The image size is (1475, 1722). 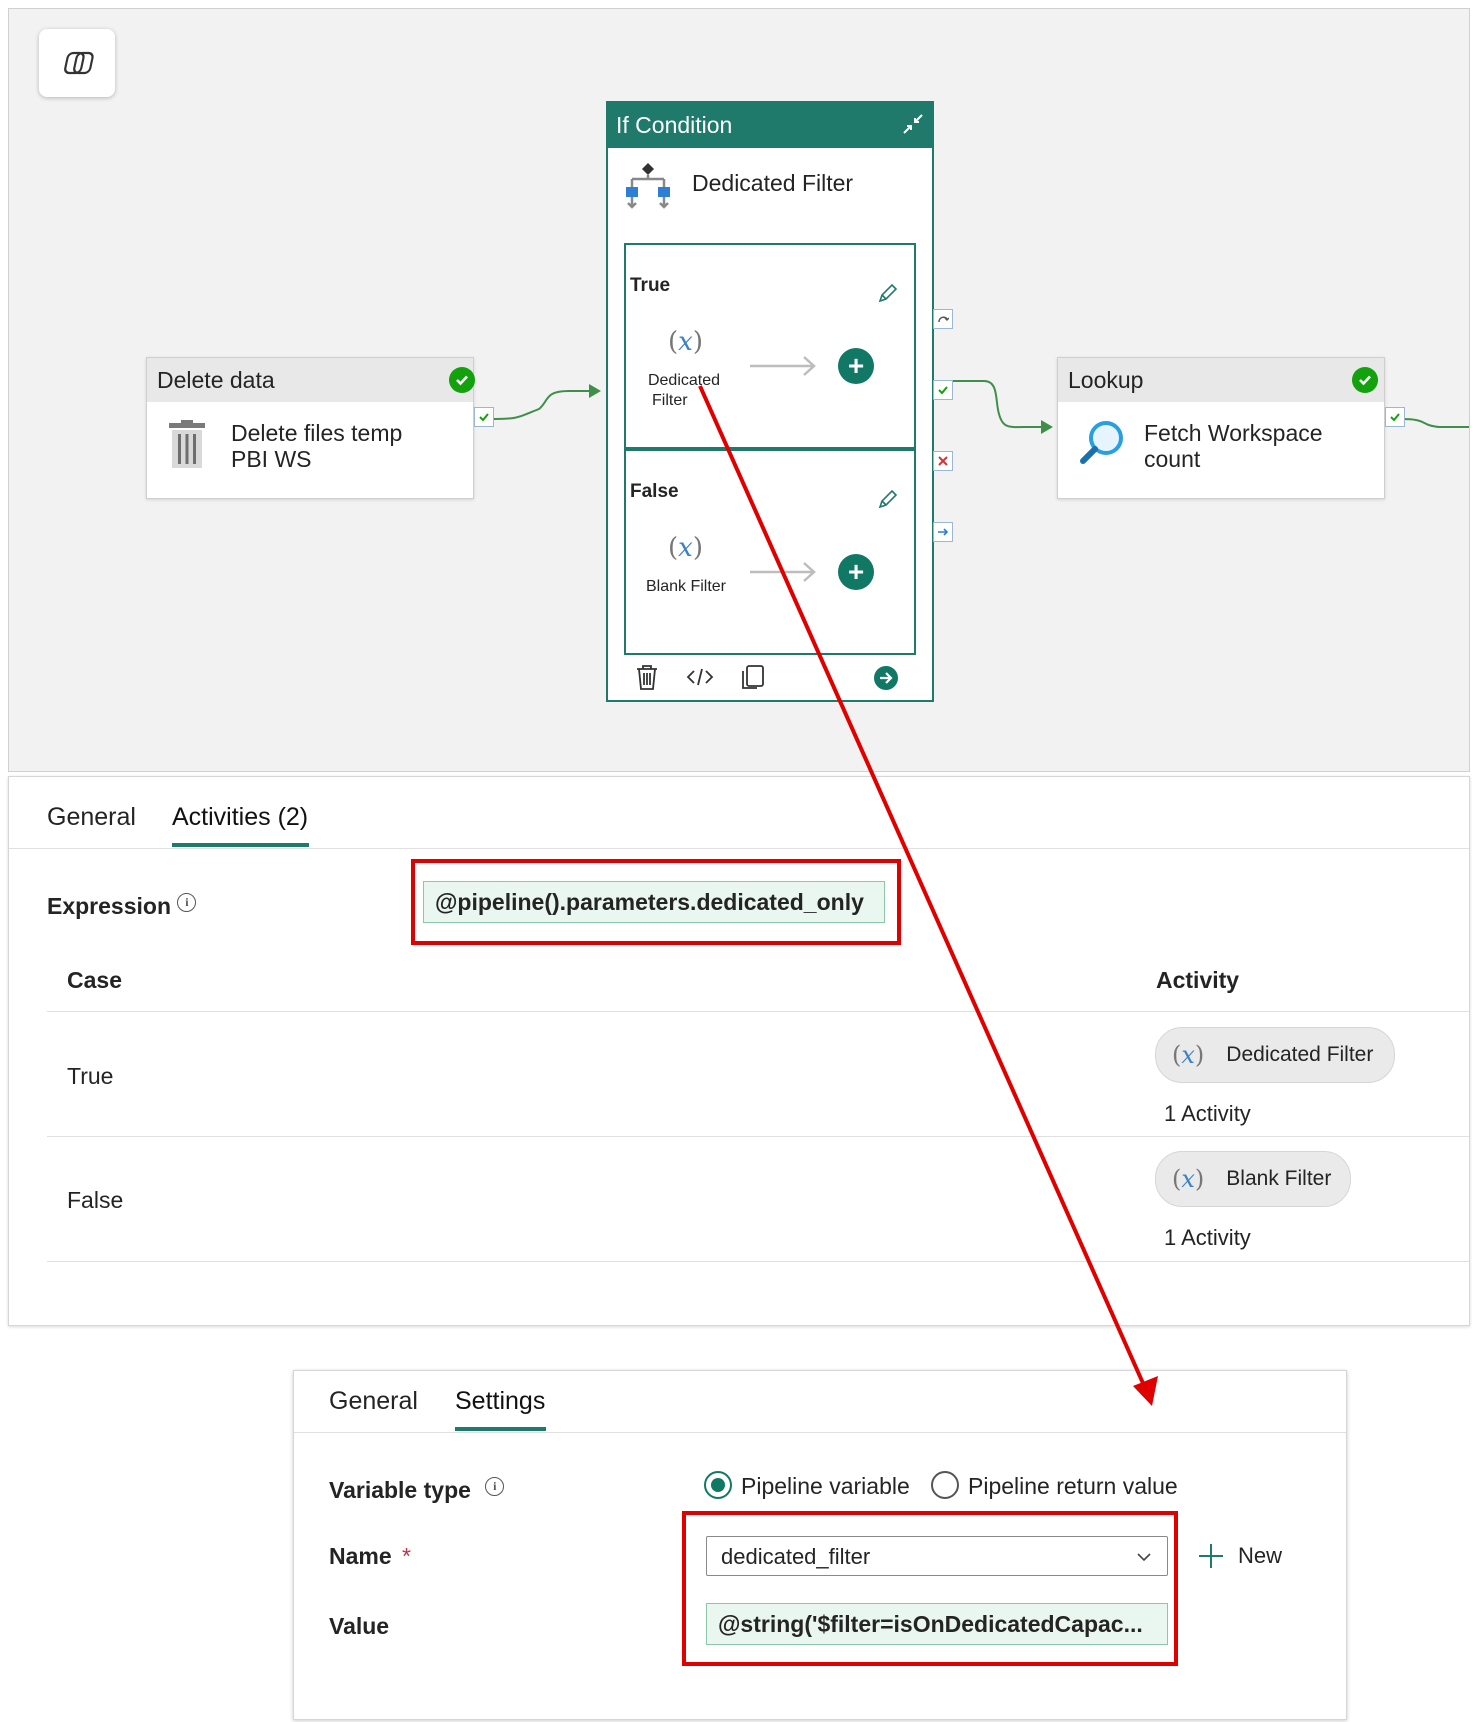 I want to click on name-label: Name *, so click(x=370, y=1556).